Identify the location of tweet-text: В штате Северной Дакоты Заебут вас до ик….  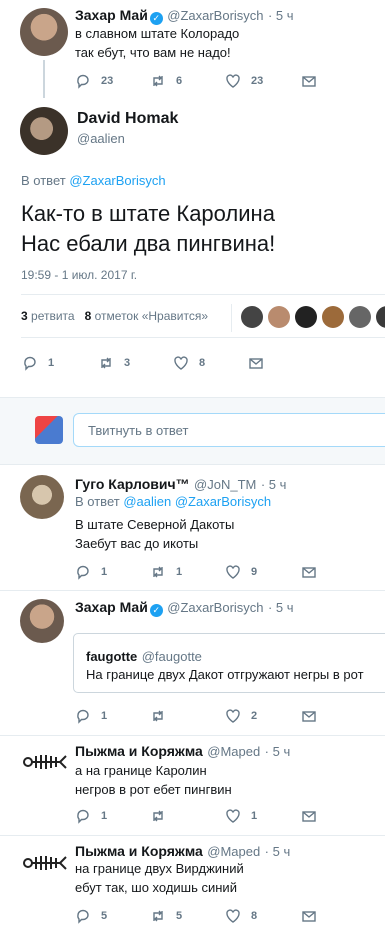
(154, 534).